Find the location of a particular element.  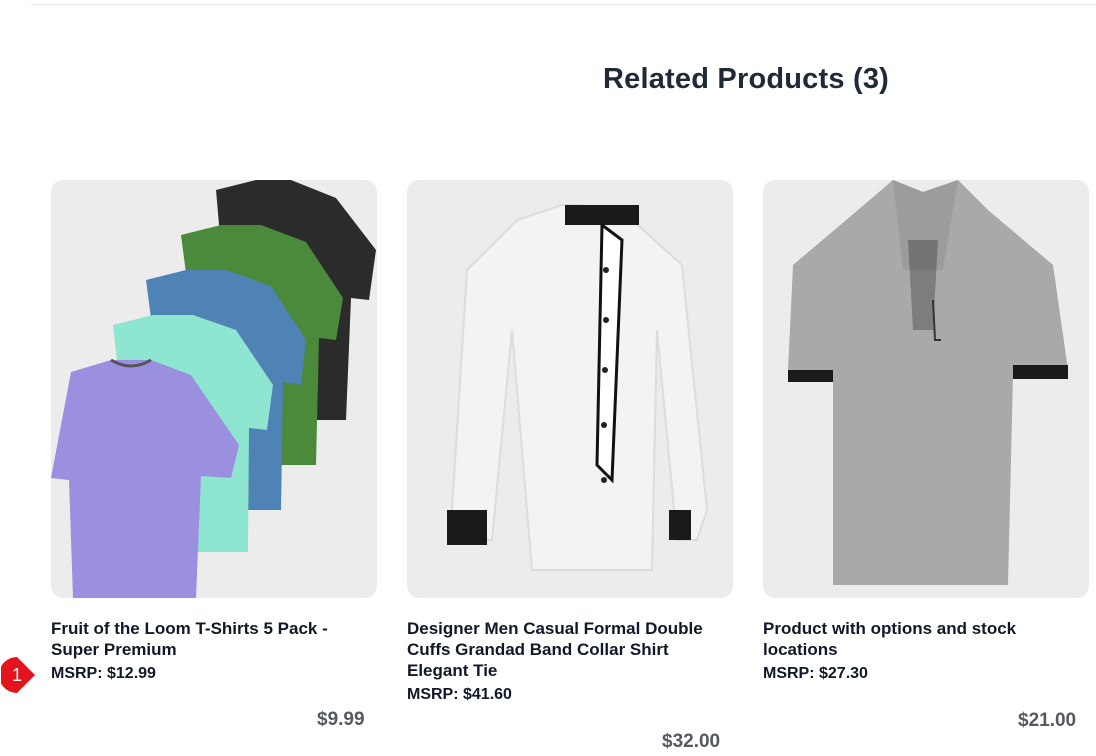

product-price: $21.00 is located at coordinates (1047, 720).